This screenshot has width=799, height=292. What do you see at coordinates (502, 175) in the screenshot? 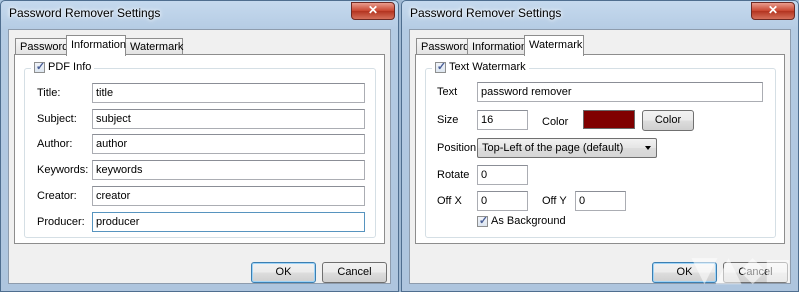
I see `rotate-field: 0` at bounding box center [502, 175].